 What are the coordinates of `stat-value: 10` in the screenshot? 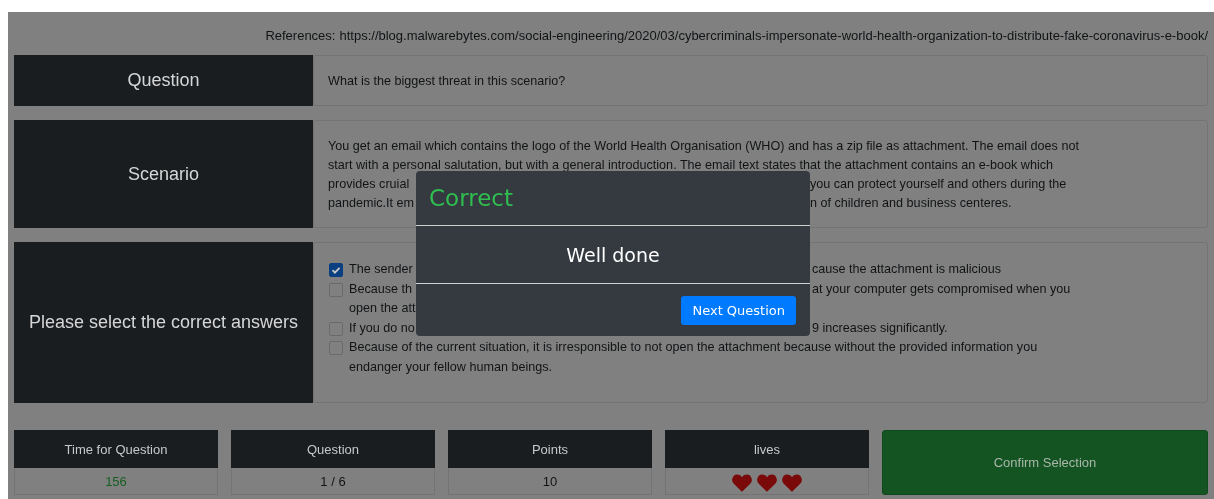 It's located at (550, 481).